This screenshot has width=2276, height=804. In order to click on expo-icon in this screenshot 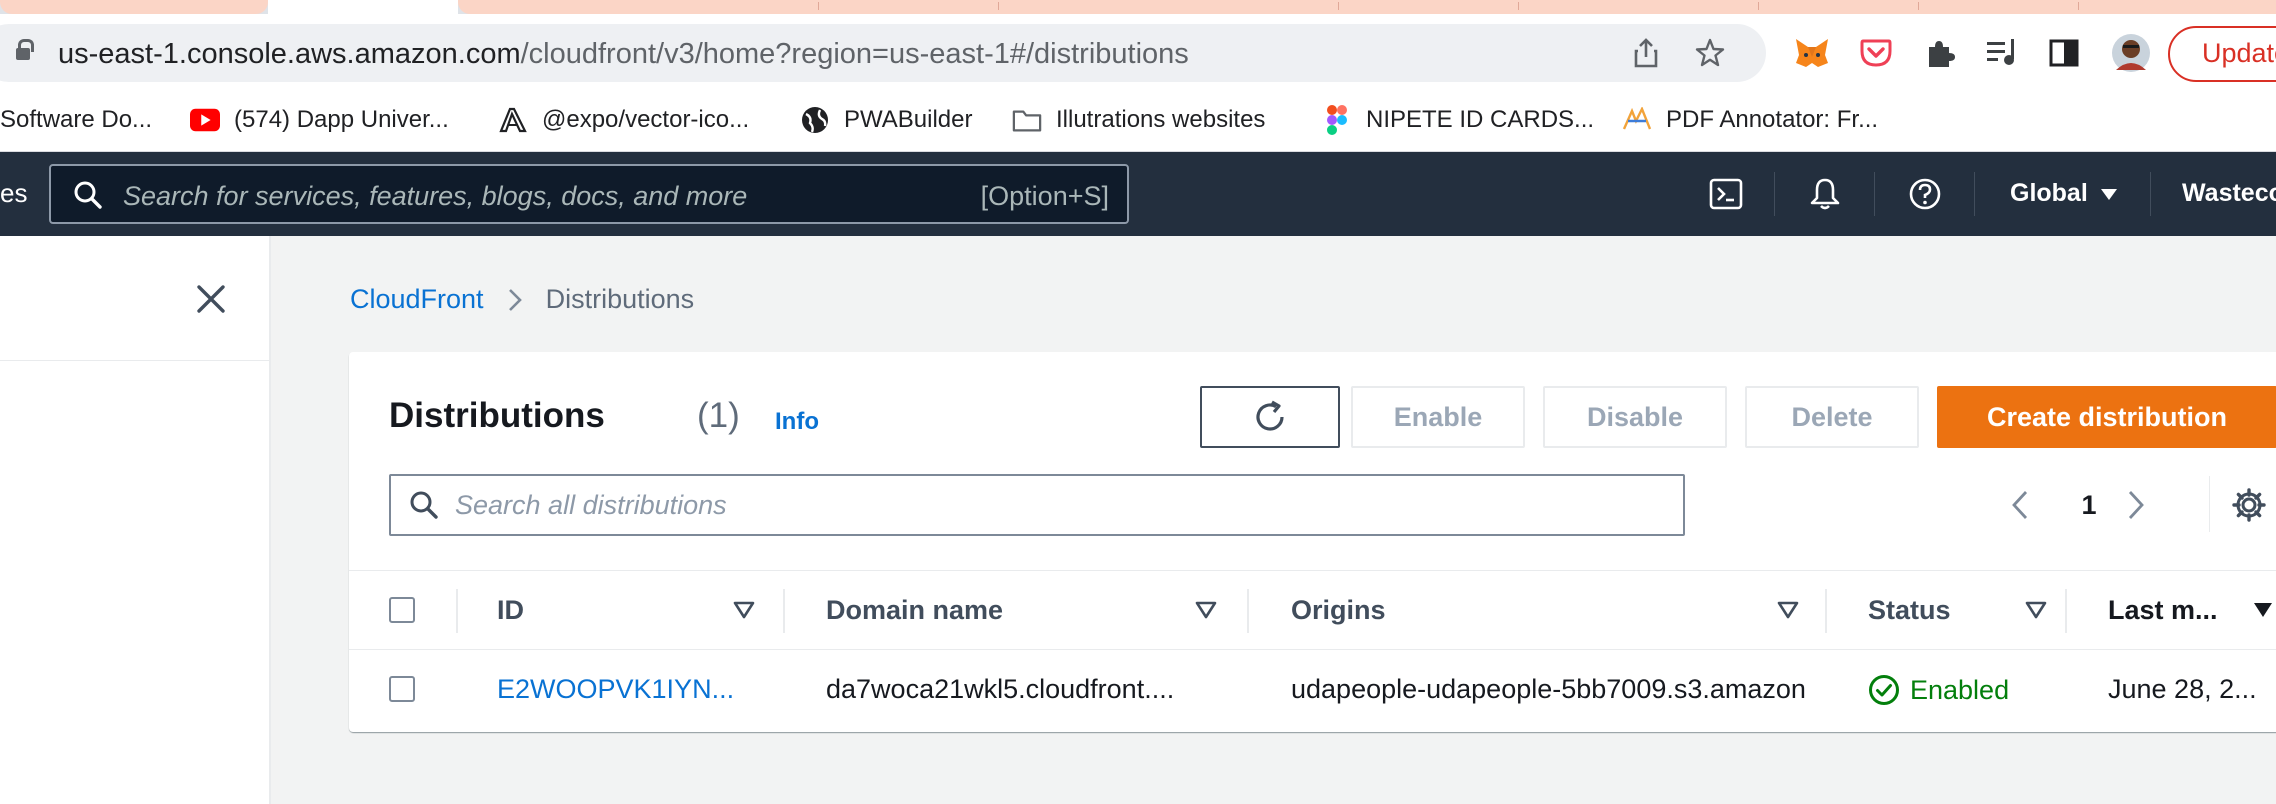, I will do `click(513, 120)`.